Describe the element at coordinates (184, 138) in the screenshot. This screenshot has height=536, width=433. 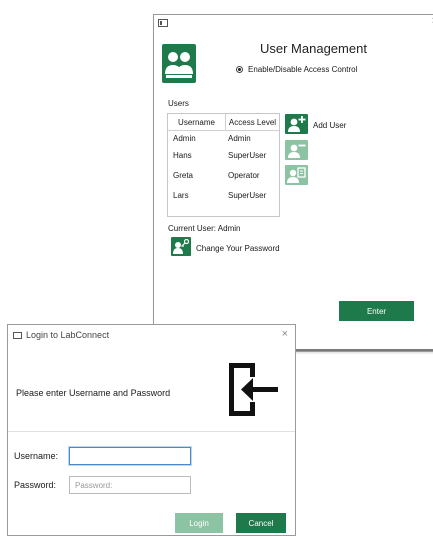
I see `cell-username: Admin` at that location.